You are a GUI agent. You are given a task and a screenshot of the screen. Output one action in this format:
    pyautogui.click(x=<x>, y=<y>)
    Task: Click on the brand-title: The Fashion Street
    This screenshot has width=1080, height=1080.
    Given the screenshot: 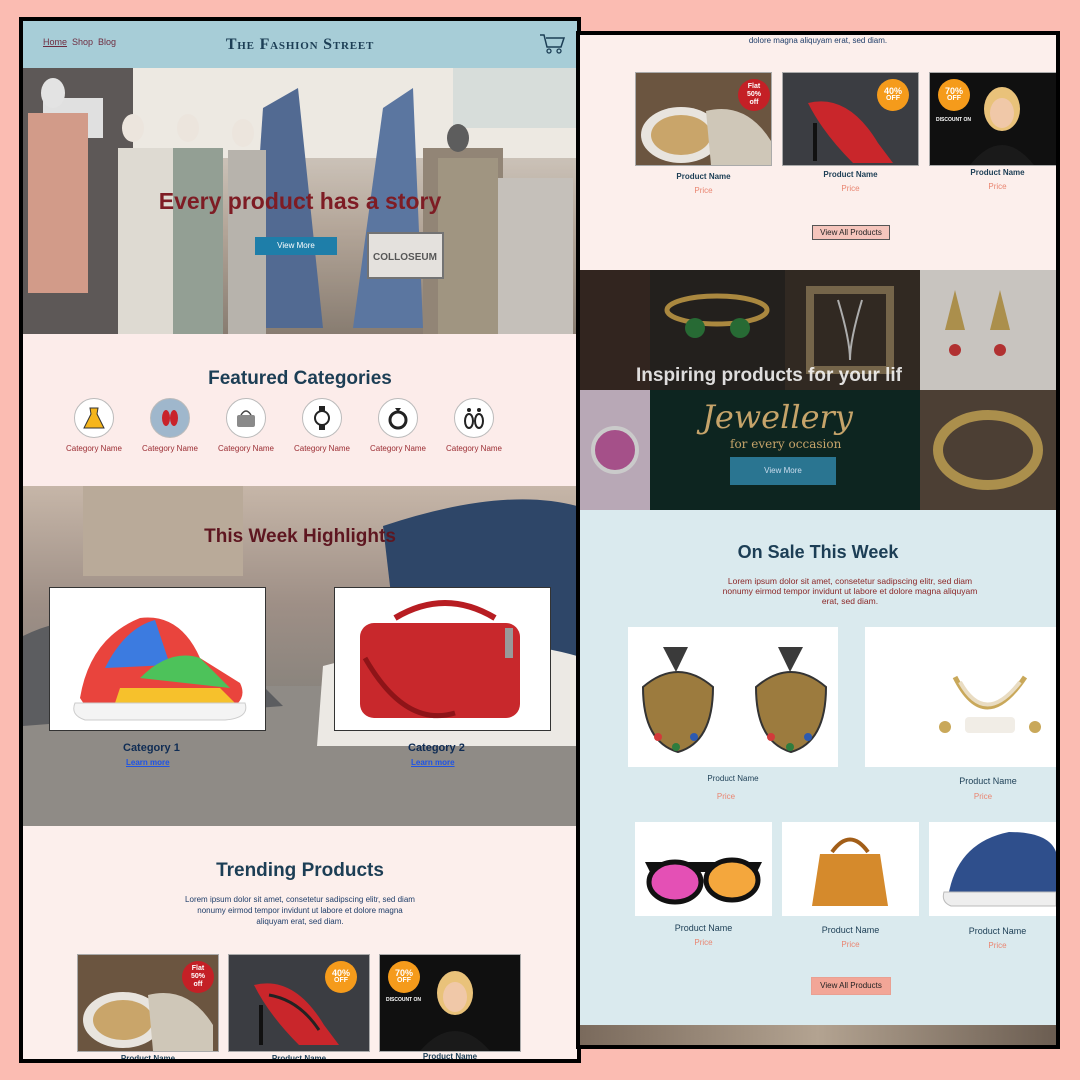 What is the action you would take?
    pyautogui.click(x=300, y=45)
    